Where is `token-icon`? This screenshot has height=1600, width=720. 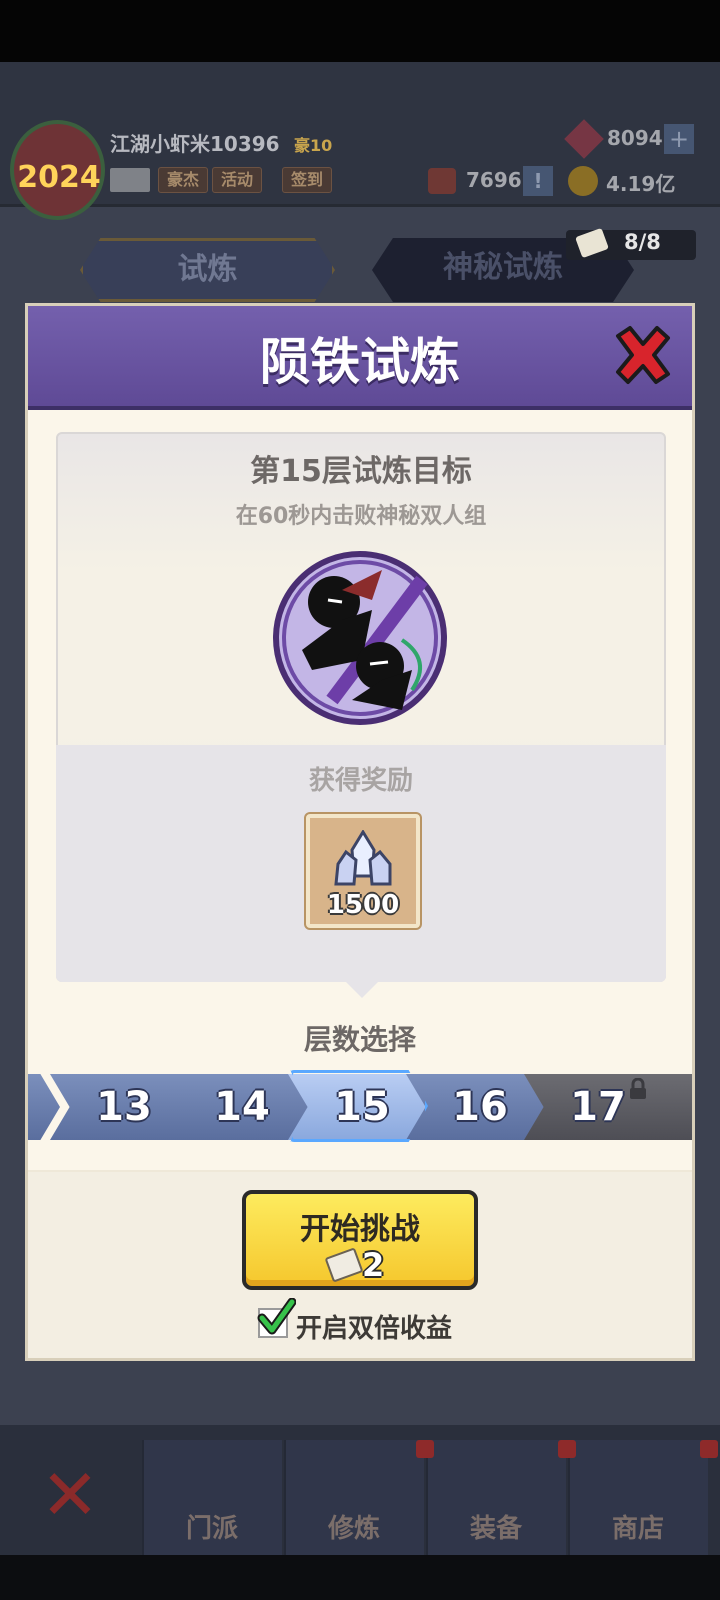
token-icon is located at coordinates (442, 181).